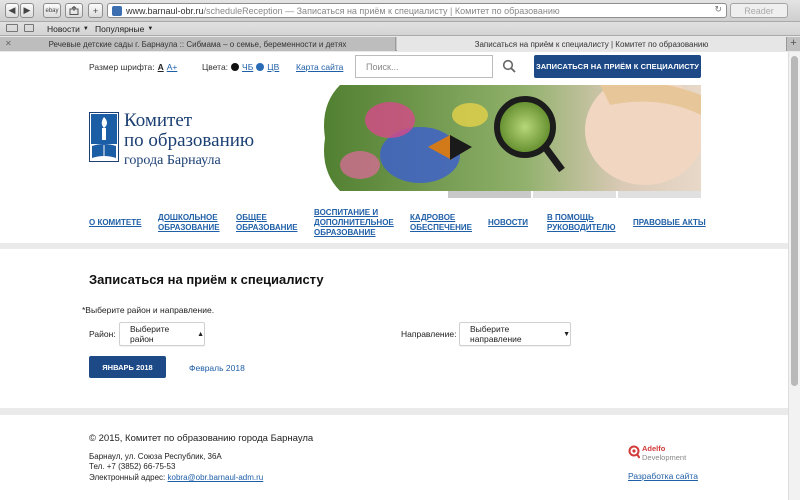 This screenshot has height=500, width=800. I want to click on developer-link: Разработка сайта, so click(663, 476).